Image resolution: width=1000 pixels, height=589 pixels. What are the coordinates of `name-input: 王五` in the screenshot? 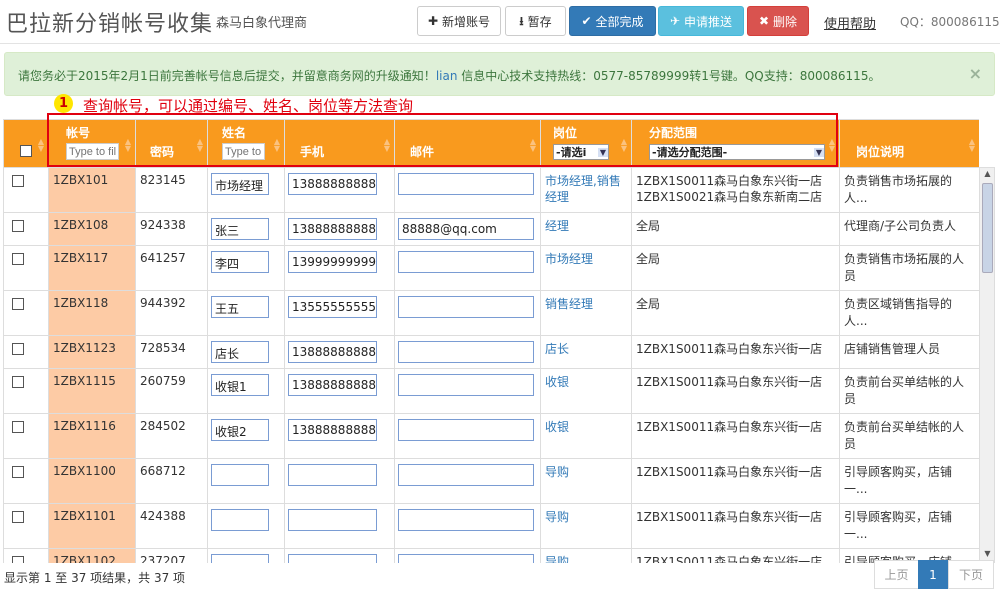 It's located at (240, 307).